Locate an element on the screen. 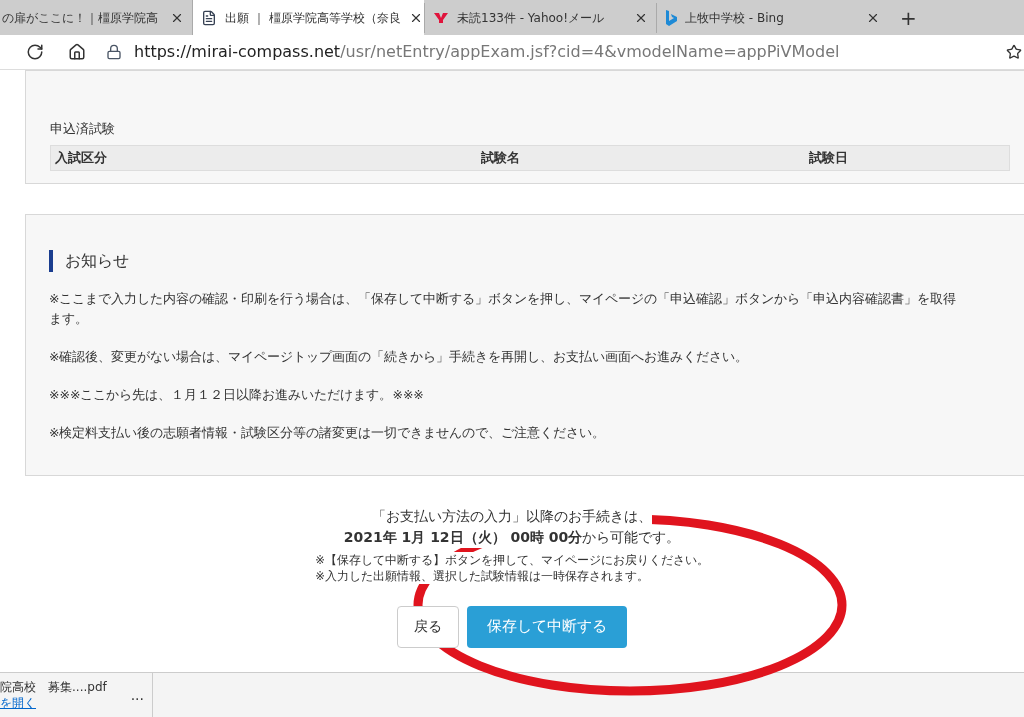  accent-bar is located at coordinates (51, 260).